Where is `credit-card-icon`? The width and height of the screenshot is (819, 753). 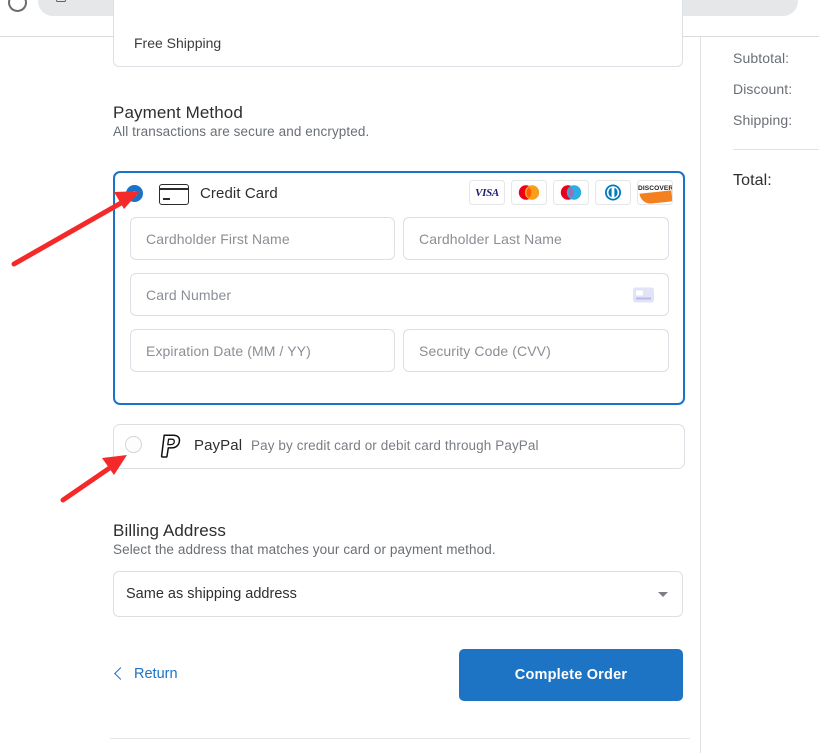 credit-card-icon is located at coordinates (174, 194).